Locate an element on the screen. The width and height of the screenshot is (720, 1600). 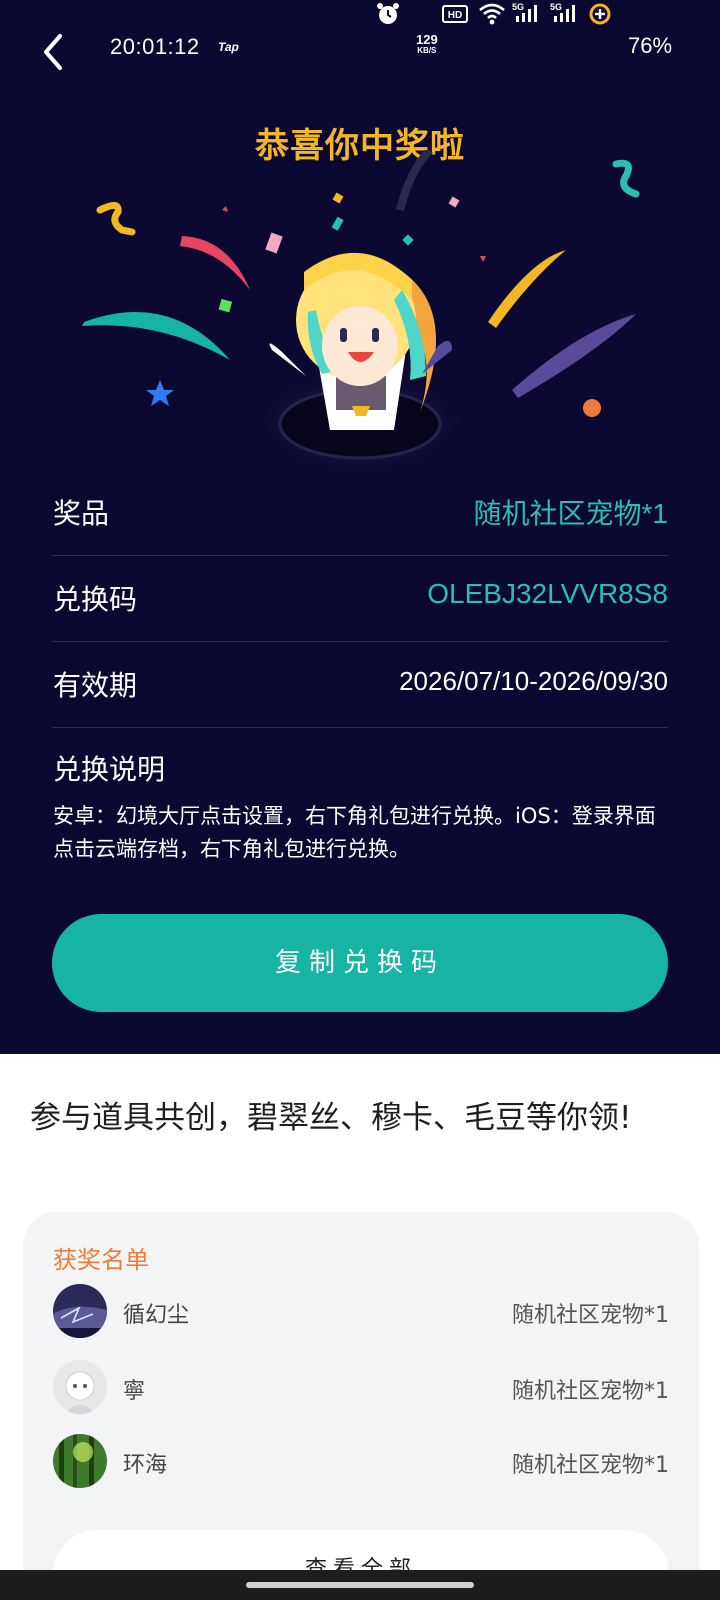
promo-text: 参与道具共创，碧翠丝、穆卡、毛豆等你领! is located at coordinates (331, 1118).